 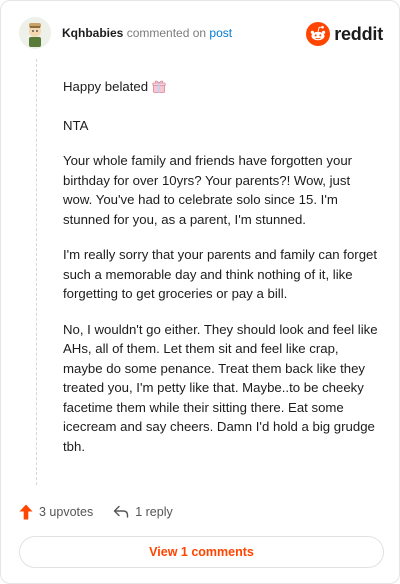 What do you see at coordinates (220, 33) in the screenshot?
I see `post-link: post` at bounding box center [220, 33].